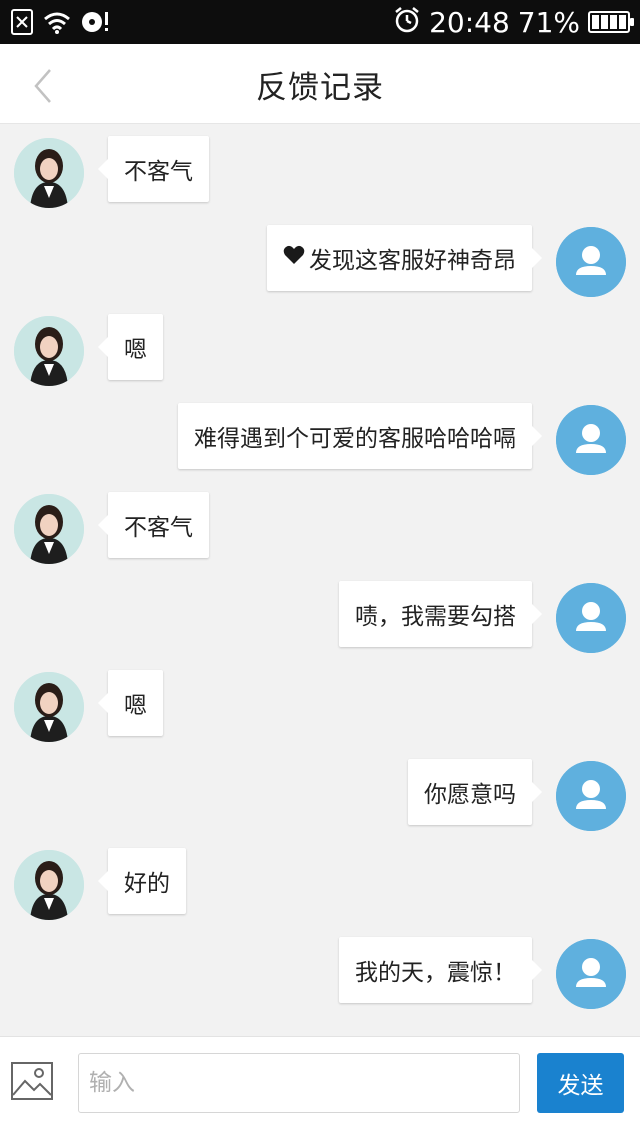 Image resolution: width=640 pixels, height=1138 pixels. Describe the element at coordinates (580, 1083) in the screenshot. I see `send-button: 发送` at that location.